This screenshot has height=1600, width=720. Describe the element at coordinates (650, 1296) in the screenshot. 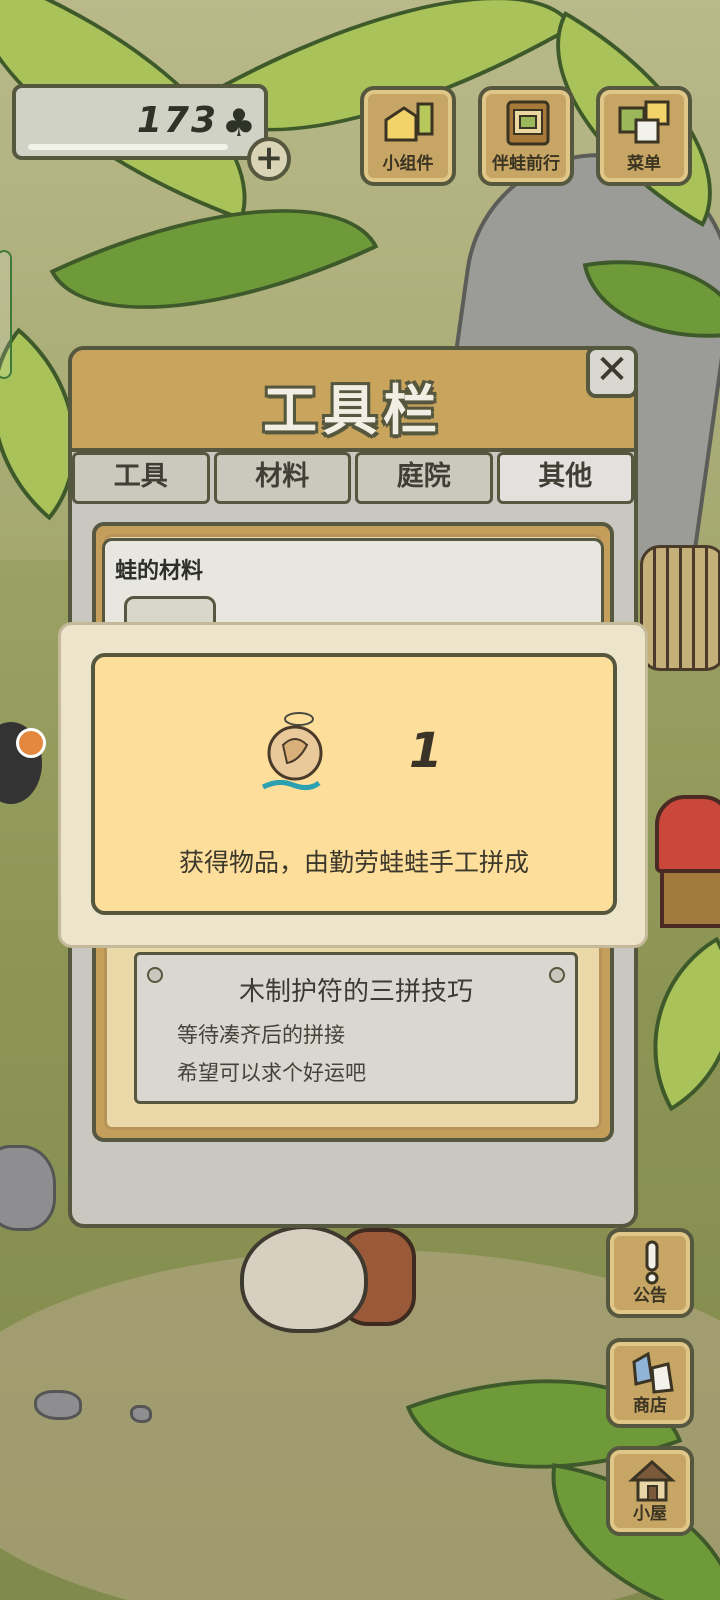

I see `notice-label: 公告` at that location.